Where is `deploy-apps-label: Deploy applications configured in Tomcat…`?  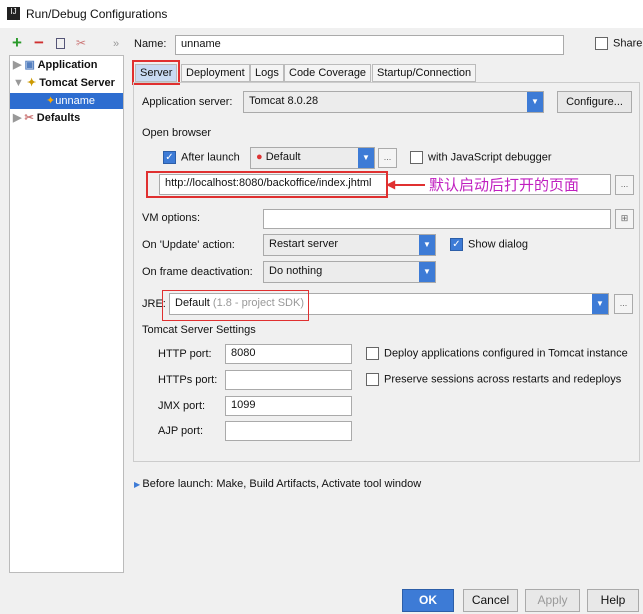 deploy-apps-label: Deploy applications configured in Tomcat… is located at coordinates (506, 353).